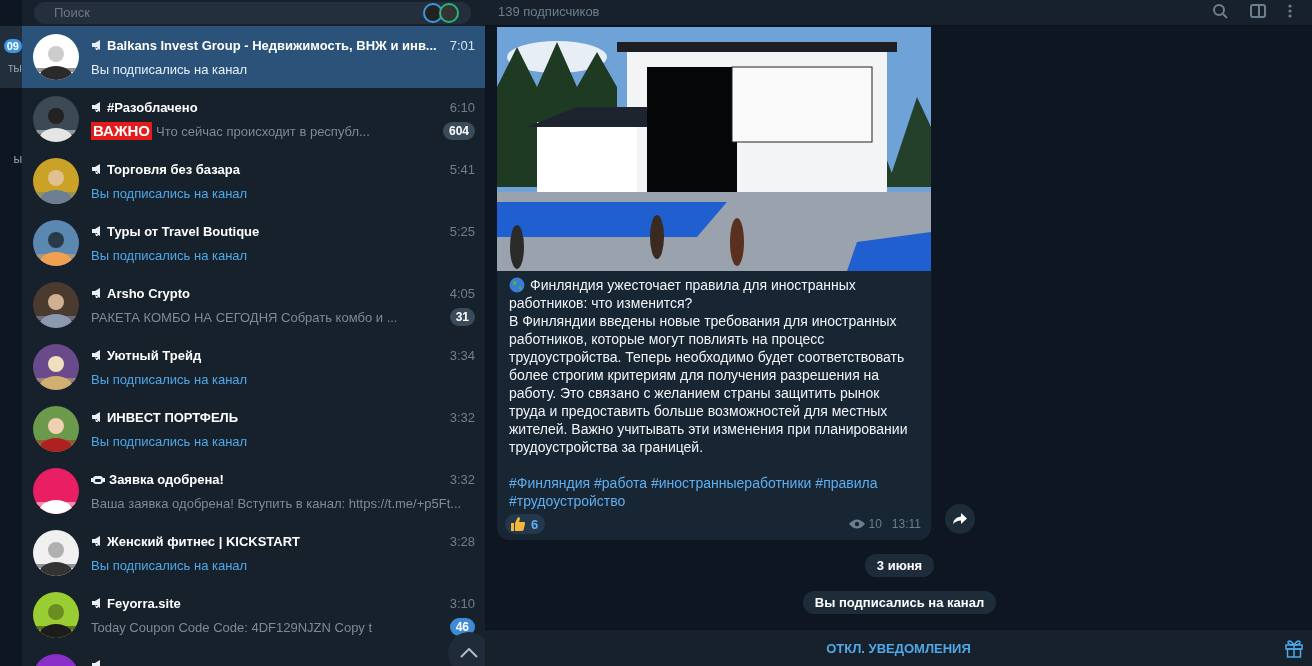 The height and width of the screenshot is (666, 1312). I want to click on chat-time: 7:01, so click(462, 45).